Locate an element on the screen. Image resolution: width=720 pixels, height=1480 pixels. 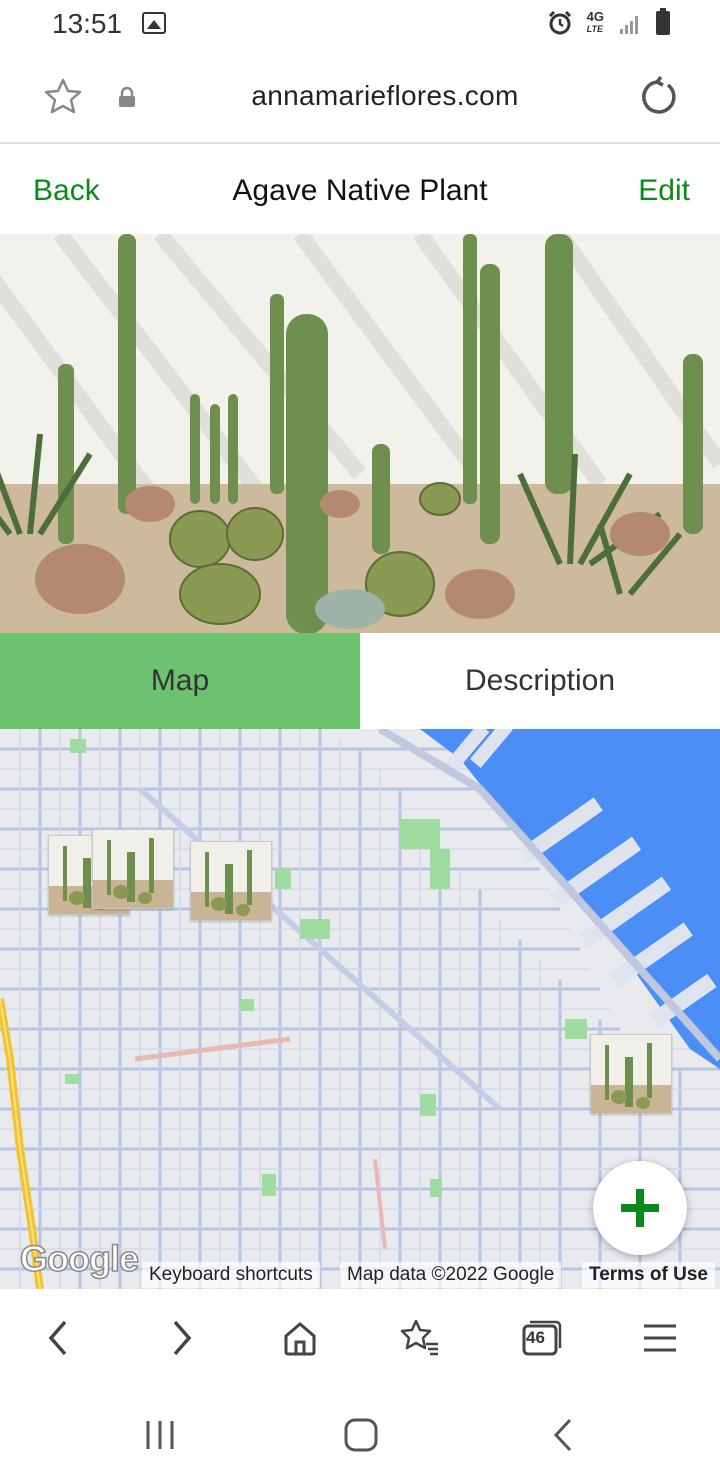
system-back-button is located at coordinates (563, 1435).